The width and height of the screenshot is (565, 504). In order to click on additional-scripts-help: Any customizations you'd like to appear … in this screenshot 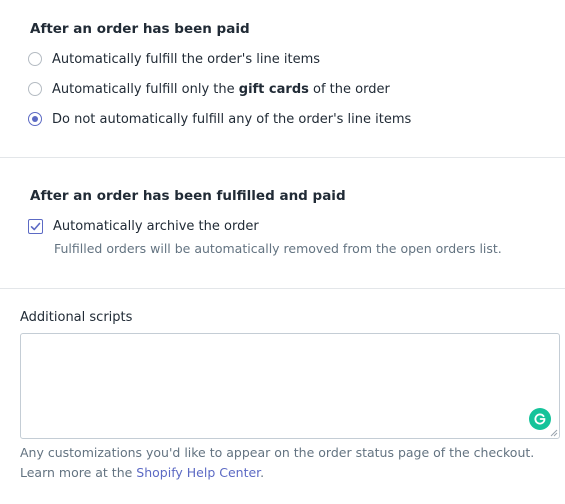, I will do `click(290, 463)`.